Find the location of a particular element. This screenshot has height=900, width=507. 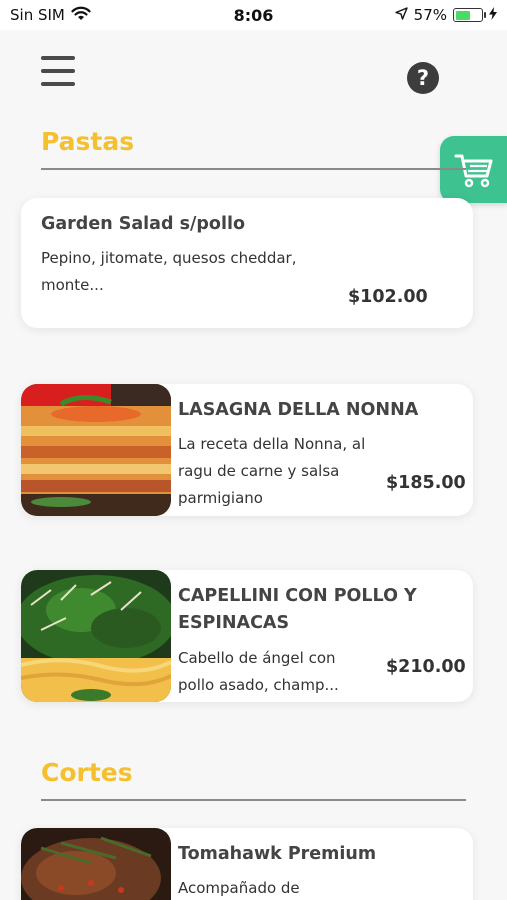

item-description: Acompañado de is located at coordinates (239, 888).